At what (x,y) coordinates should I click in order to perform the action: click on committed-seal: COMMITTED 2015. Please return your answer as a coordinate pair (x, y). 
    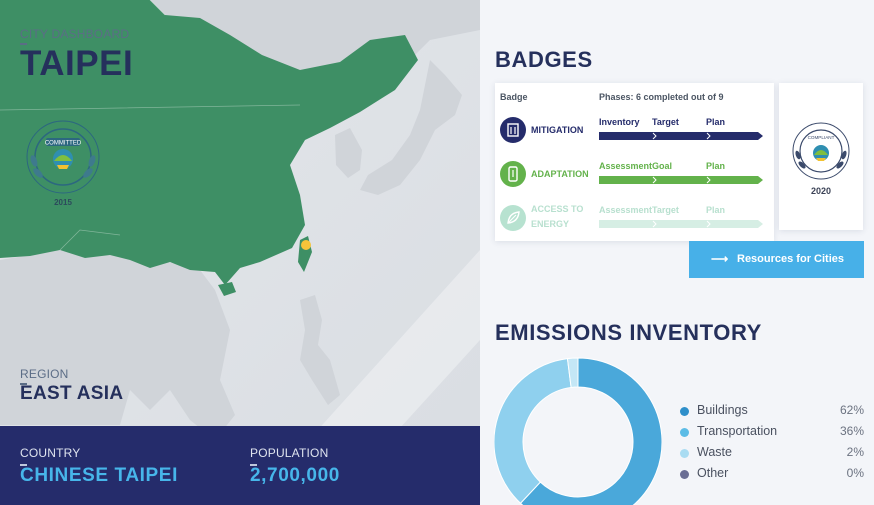
    Looking at the image, I should click on (63, 163).